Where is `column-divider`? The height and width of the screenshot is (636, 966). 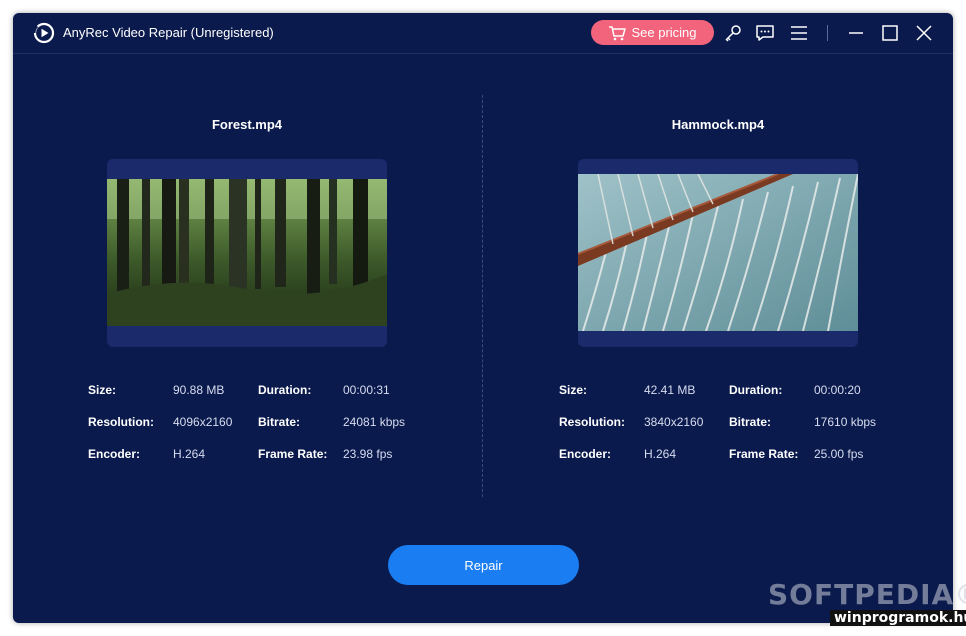
column-divider is located at coordinates (482, 296).